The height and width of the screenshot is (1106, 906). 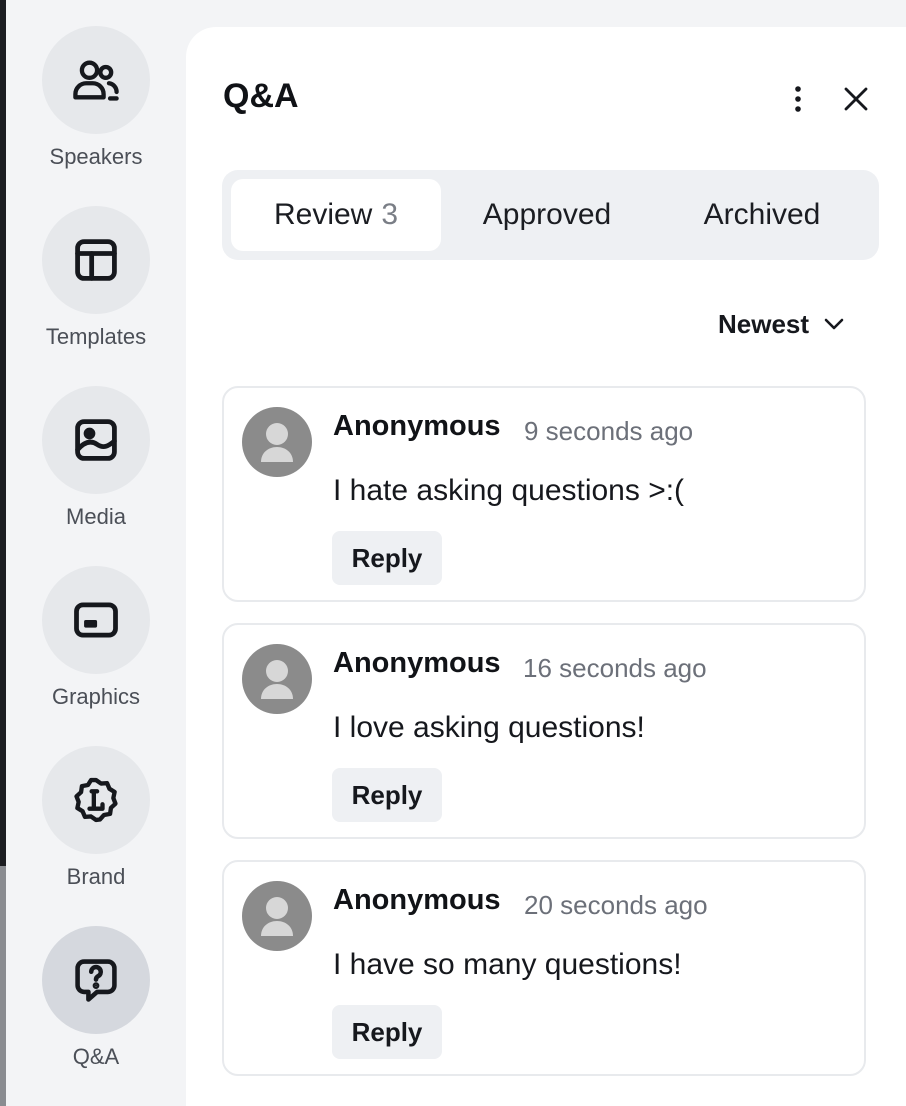 I want to click on close-button, so click(x=856, y=99).